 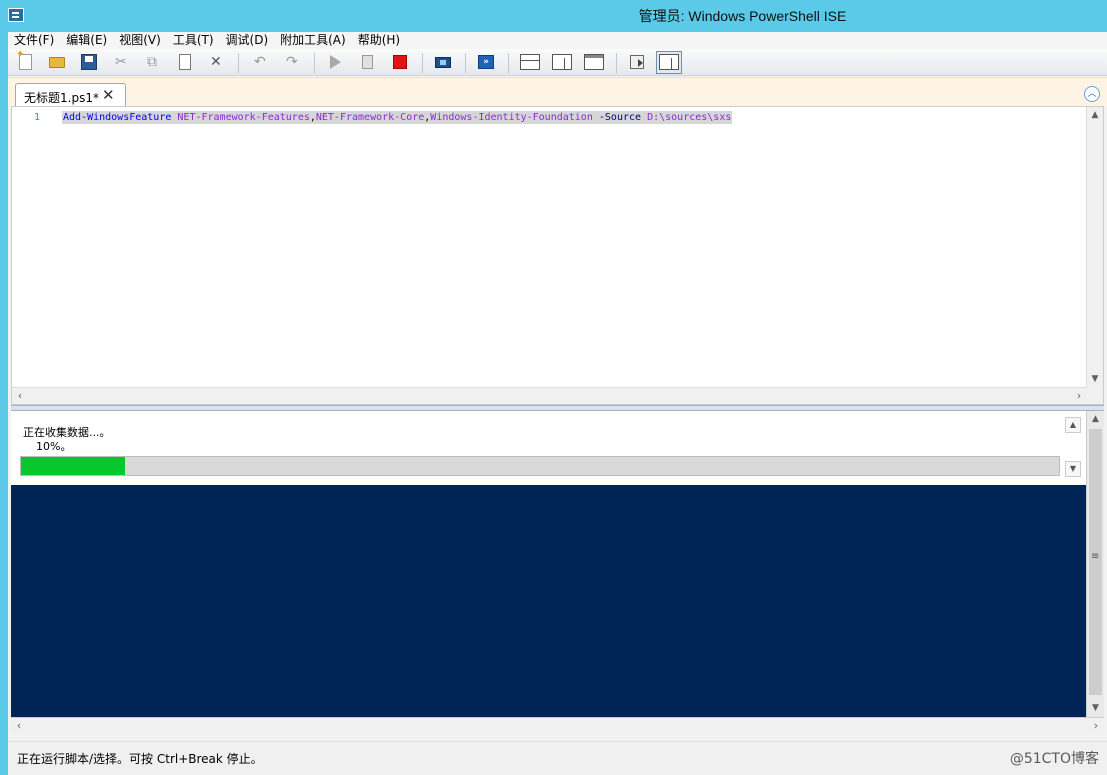 What do you see at coordinates (86, 40) in the screenshot?
I see `menu-edit: 编辑(E)` at bounding box center [86, 40].